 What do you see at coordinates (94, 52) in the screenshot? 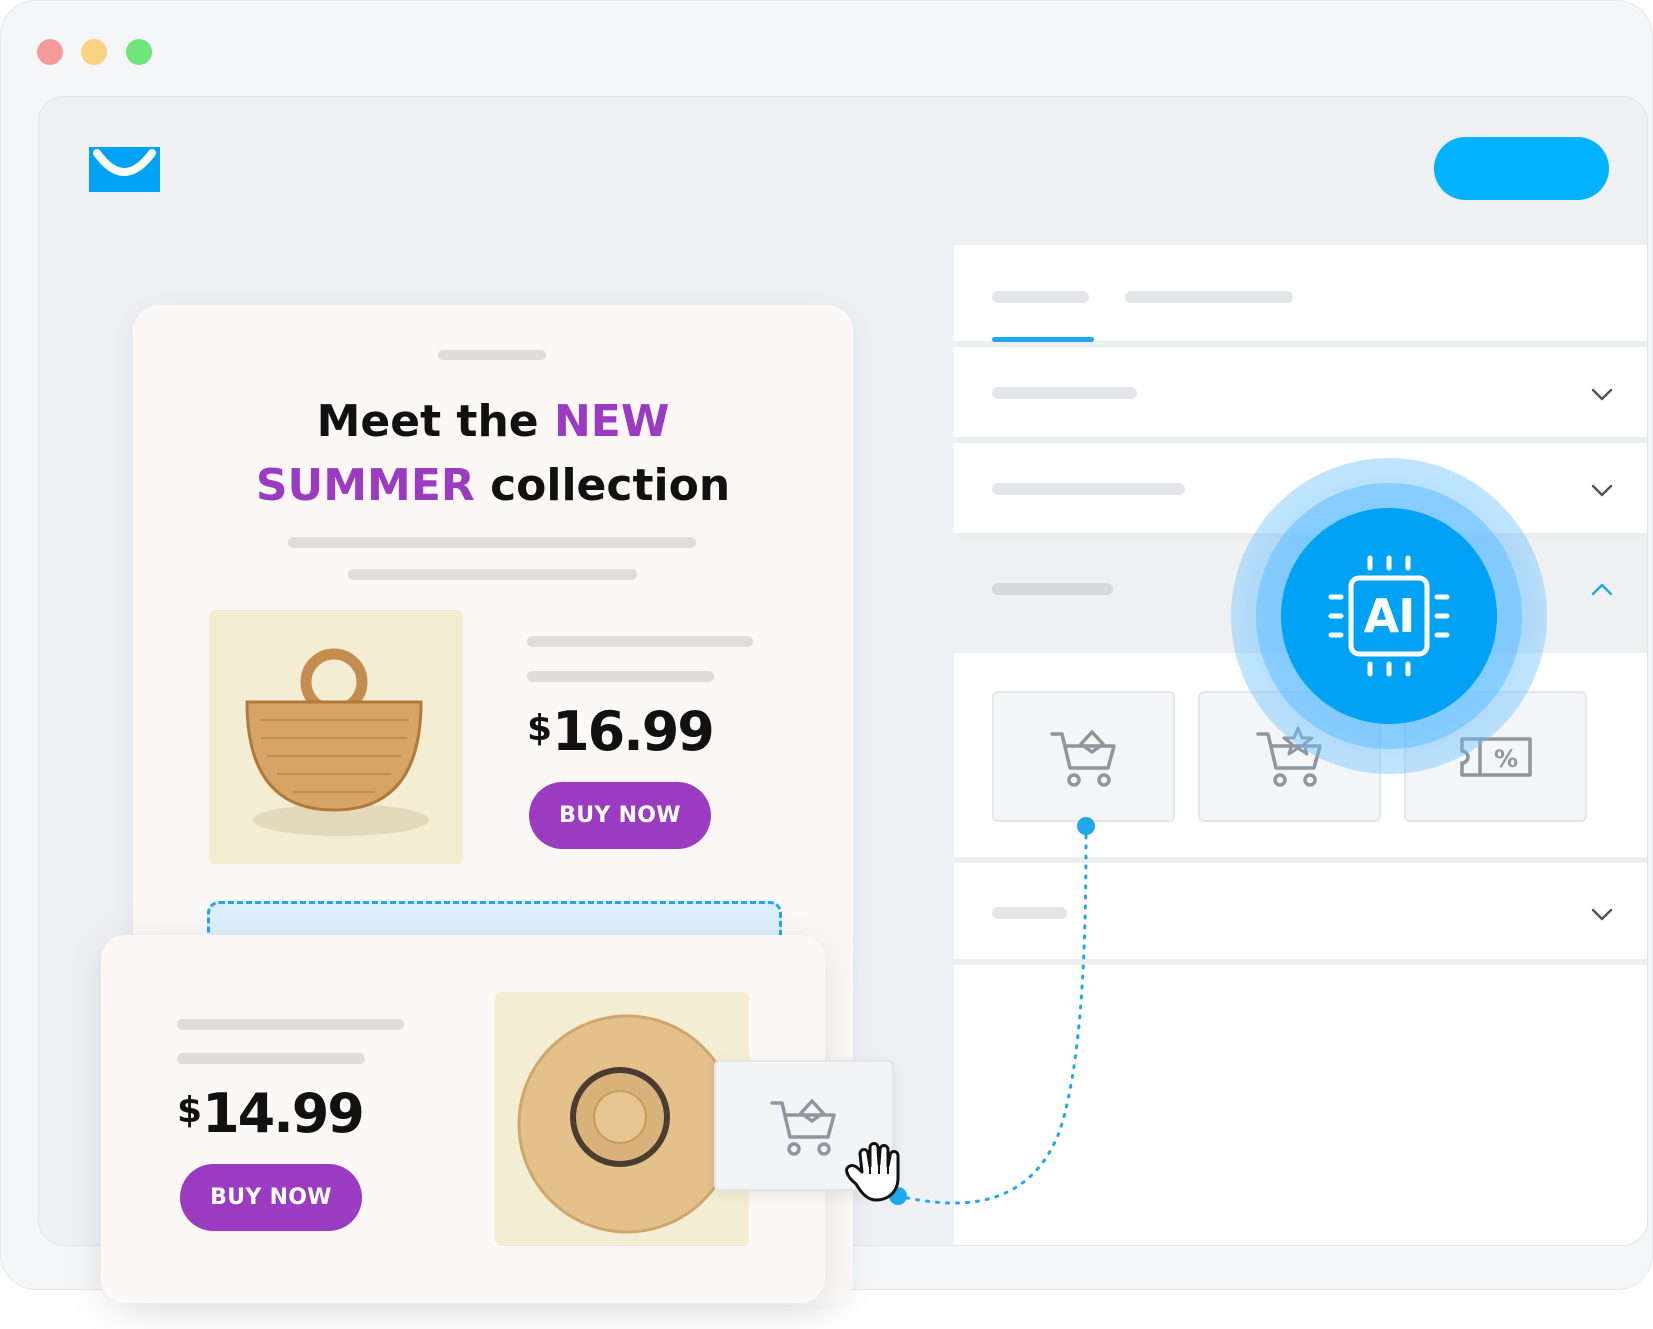
I see `window-minimize-button` at bounding box center [94, 52].